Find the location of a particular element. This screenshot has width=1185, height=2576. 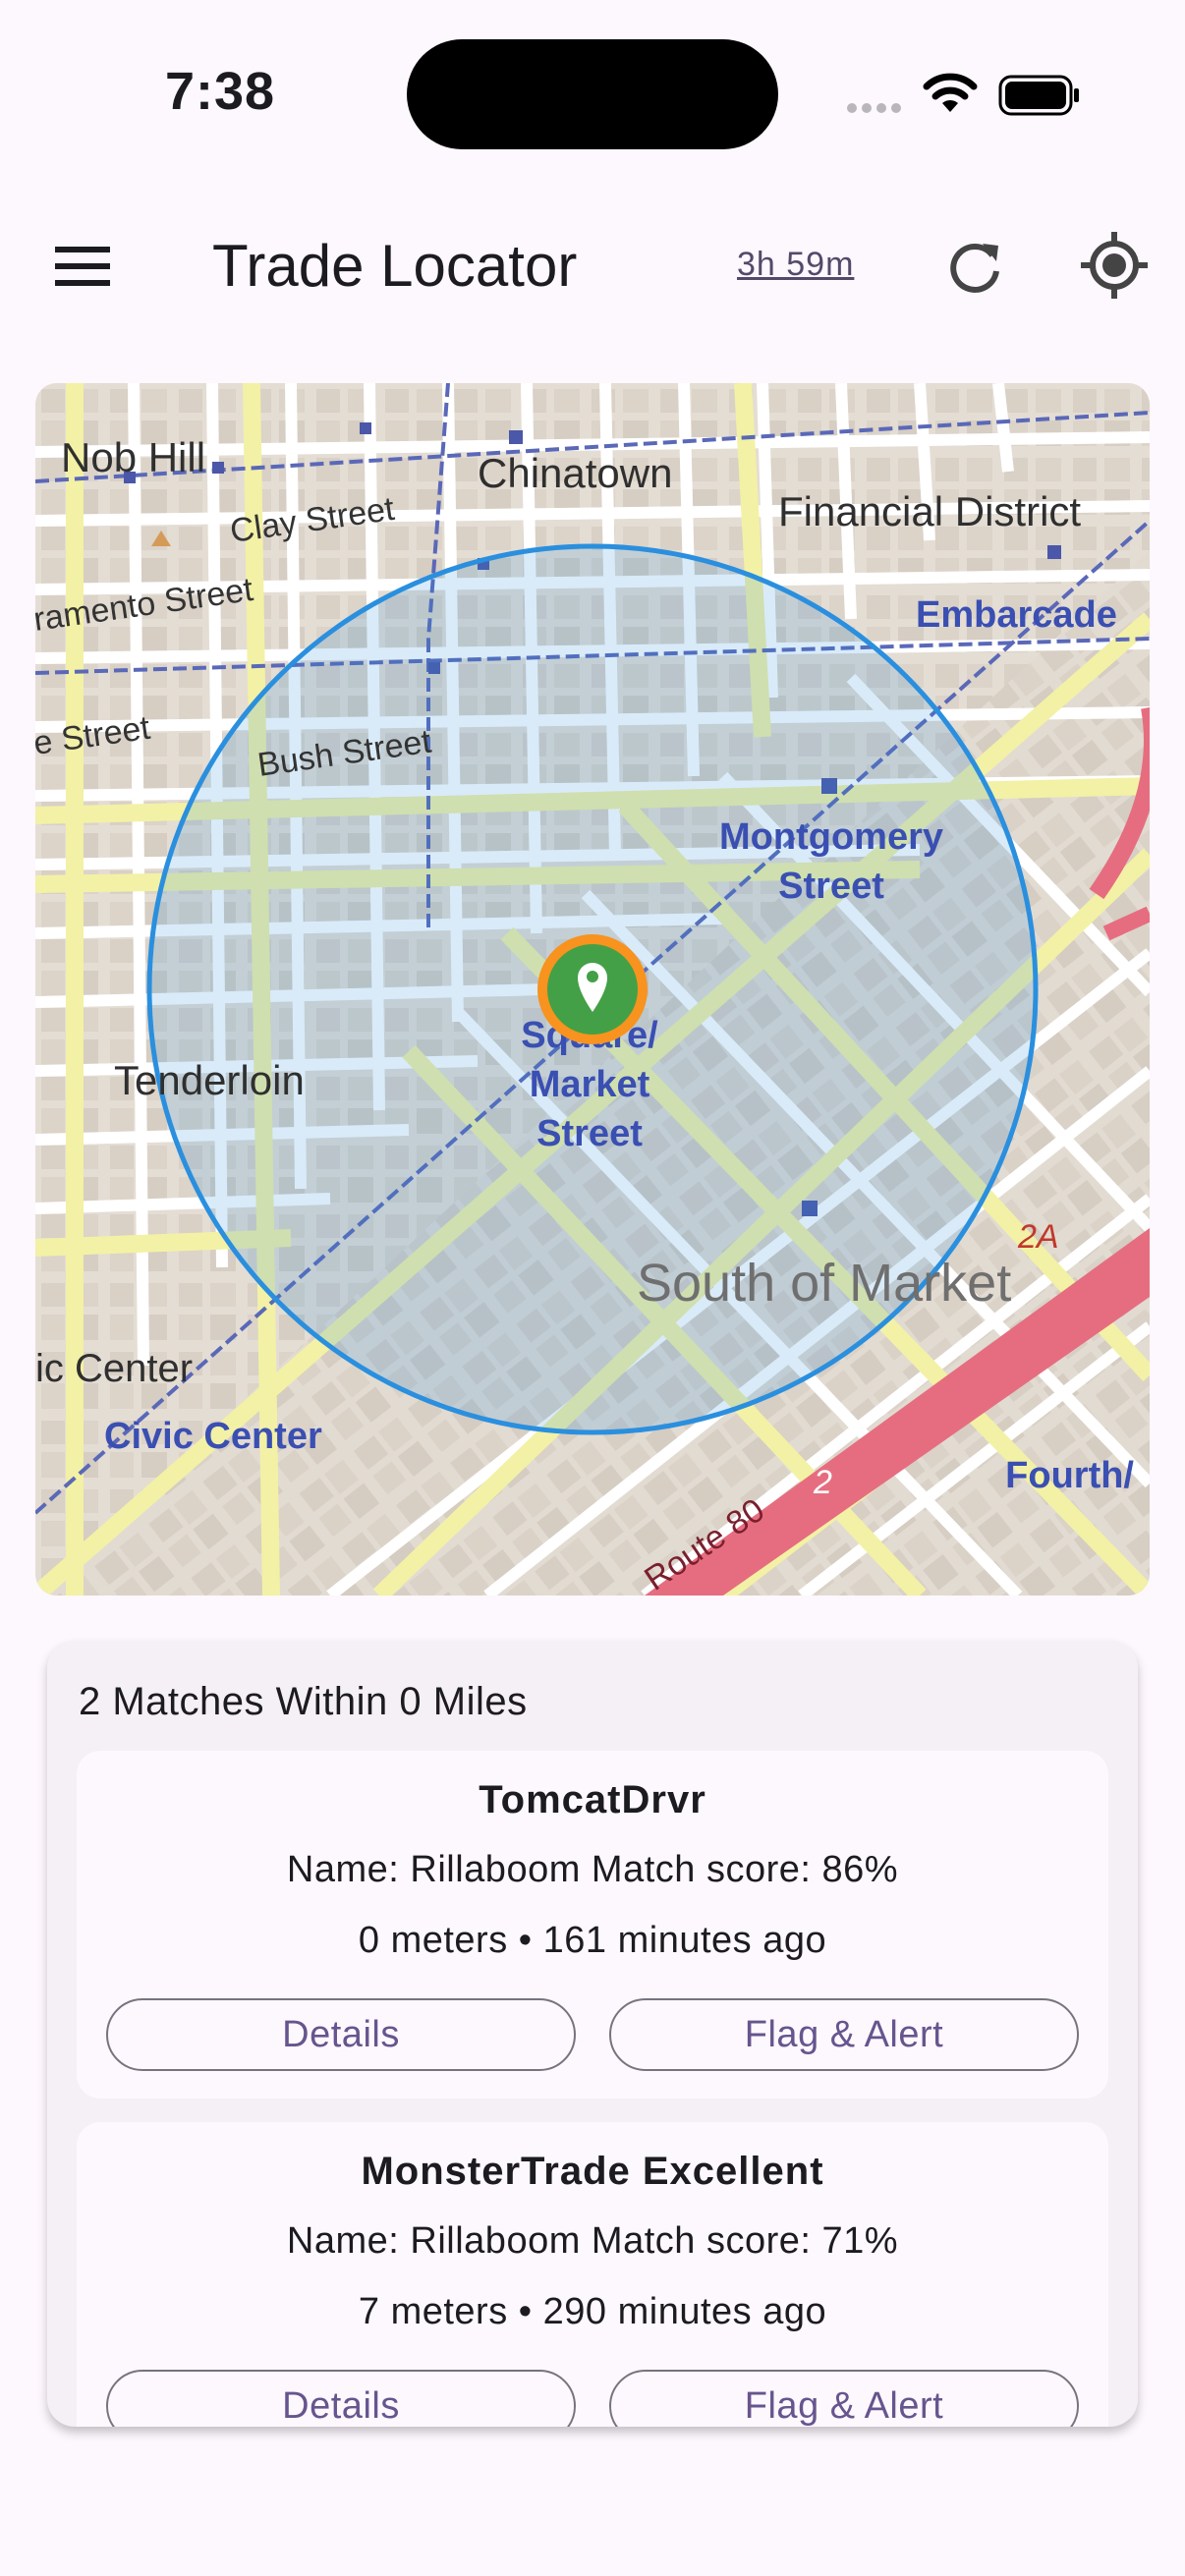

my-location-icon is located at coordinates (1115, 265).